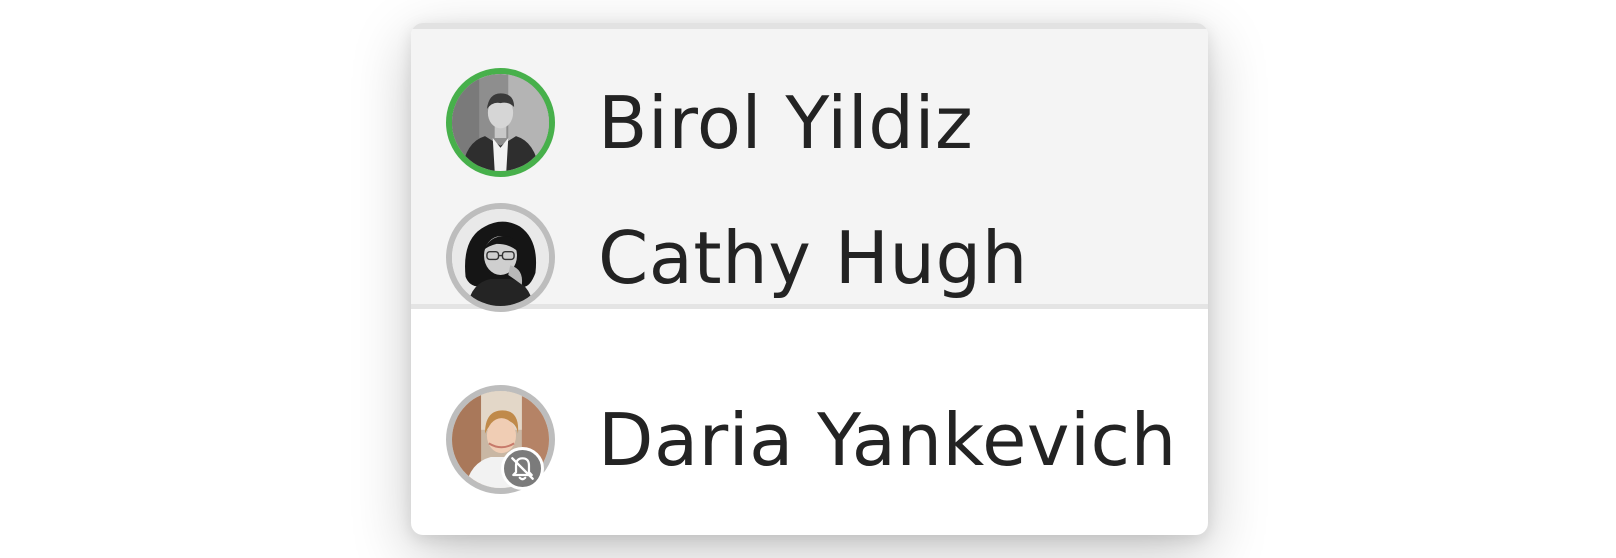 This screenshot has width=1616, height=558. I want to click on contact-row-birol-yildiz: Birol Yildiz, so click(809, 123).